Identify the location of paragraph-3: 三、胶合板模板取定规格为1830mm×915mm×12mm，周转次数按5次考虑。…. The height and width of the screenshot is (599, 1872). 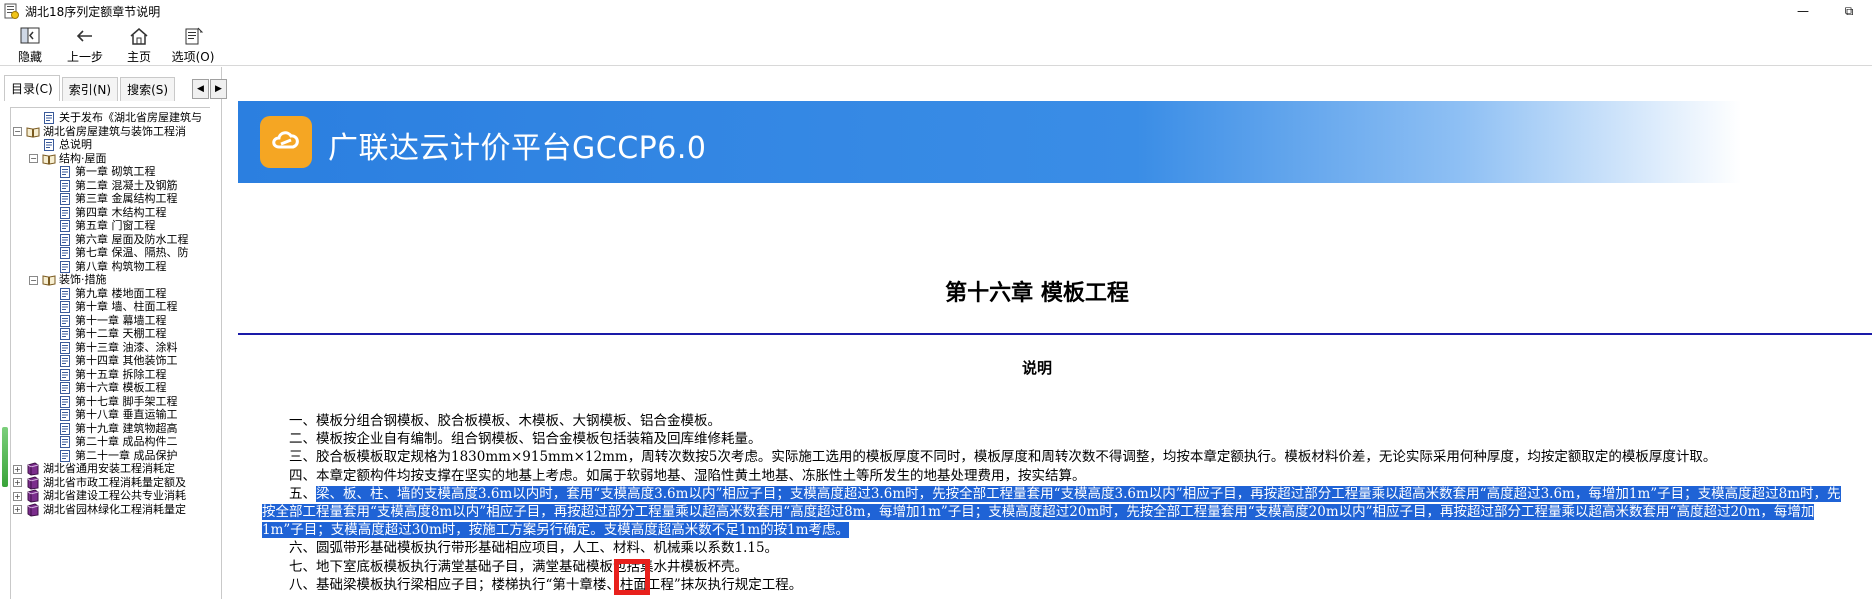
(1003, 457).